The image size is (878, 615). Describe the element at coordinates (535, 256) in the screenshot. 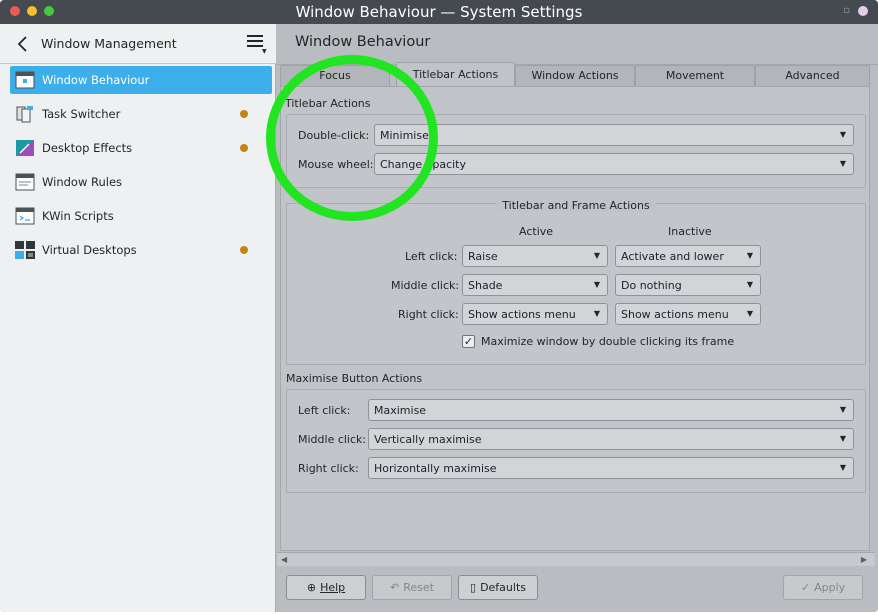

I see `frame-left-click-active-combo: Raise ▼` at that location.